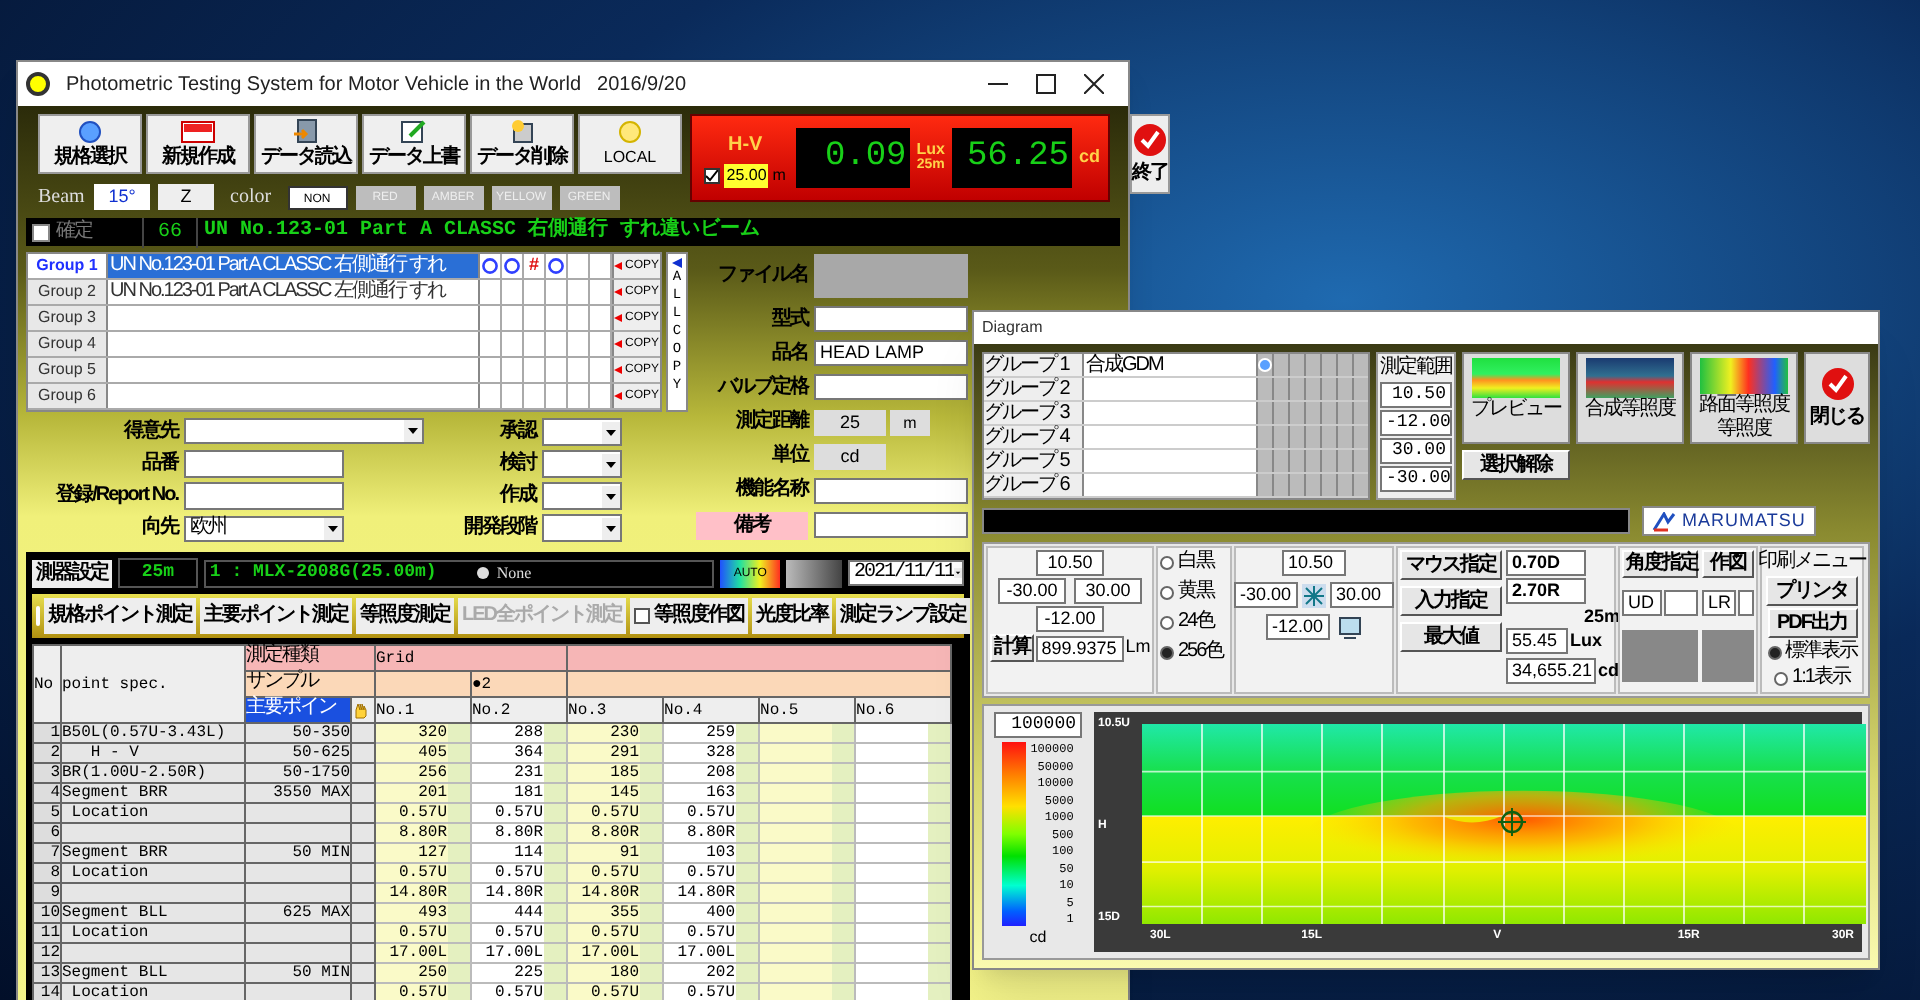 The width and height of the screenshot is (1920, 1000). What do you see at coordinates (1170, 365) in the screenshot?
I see `group-name-cell: 合成GDM` at bounding box center [1170, 365].